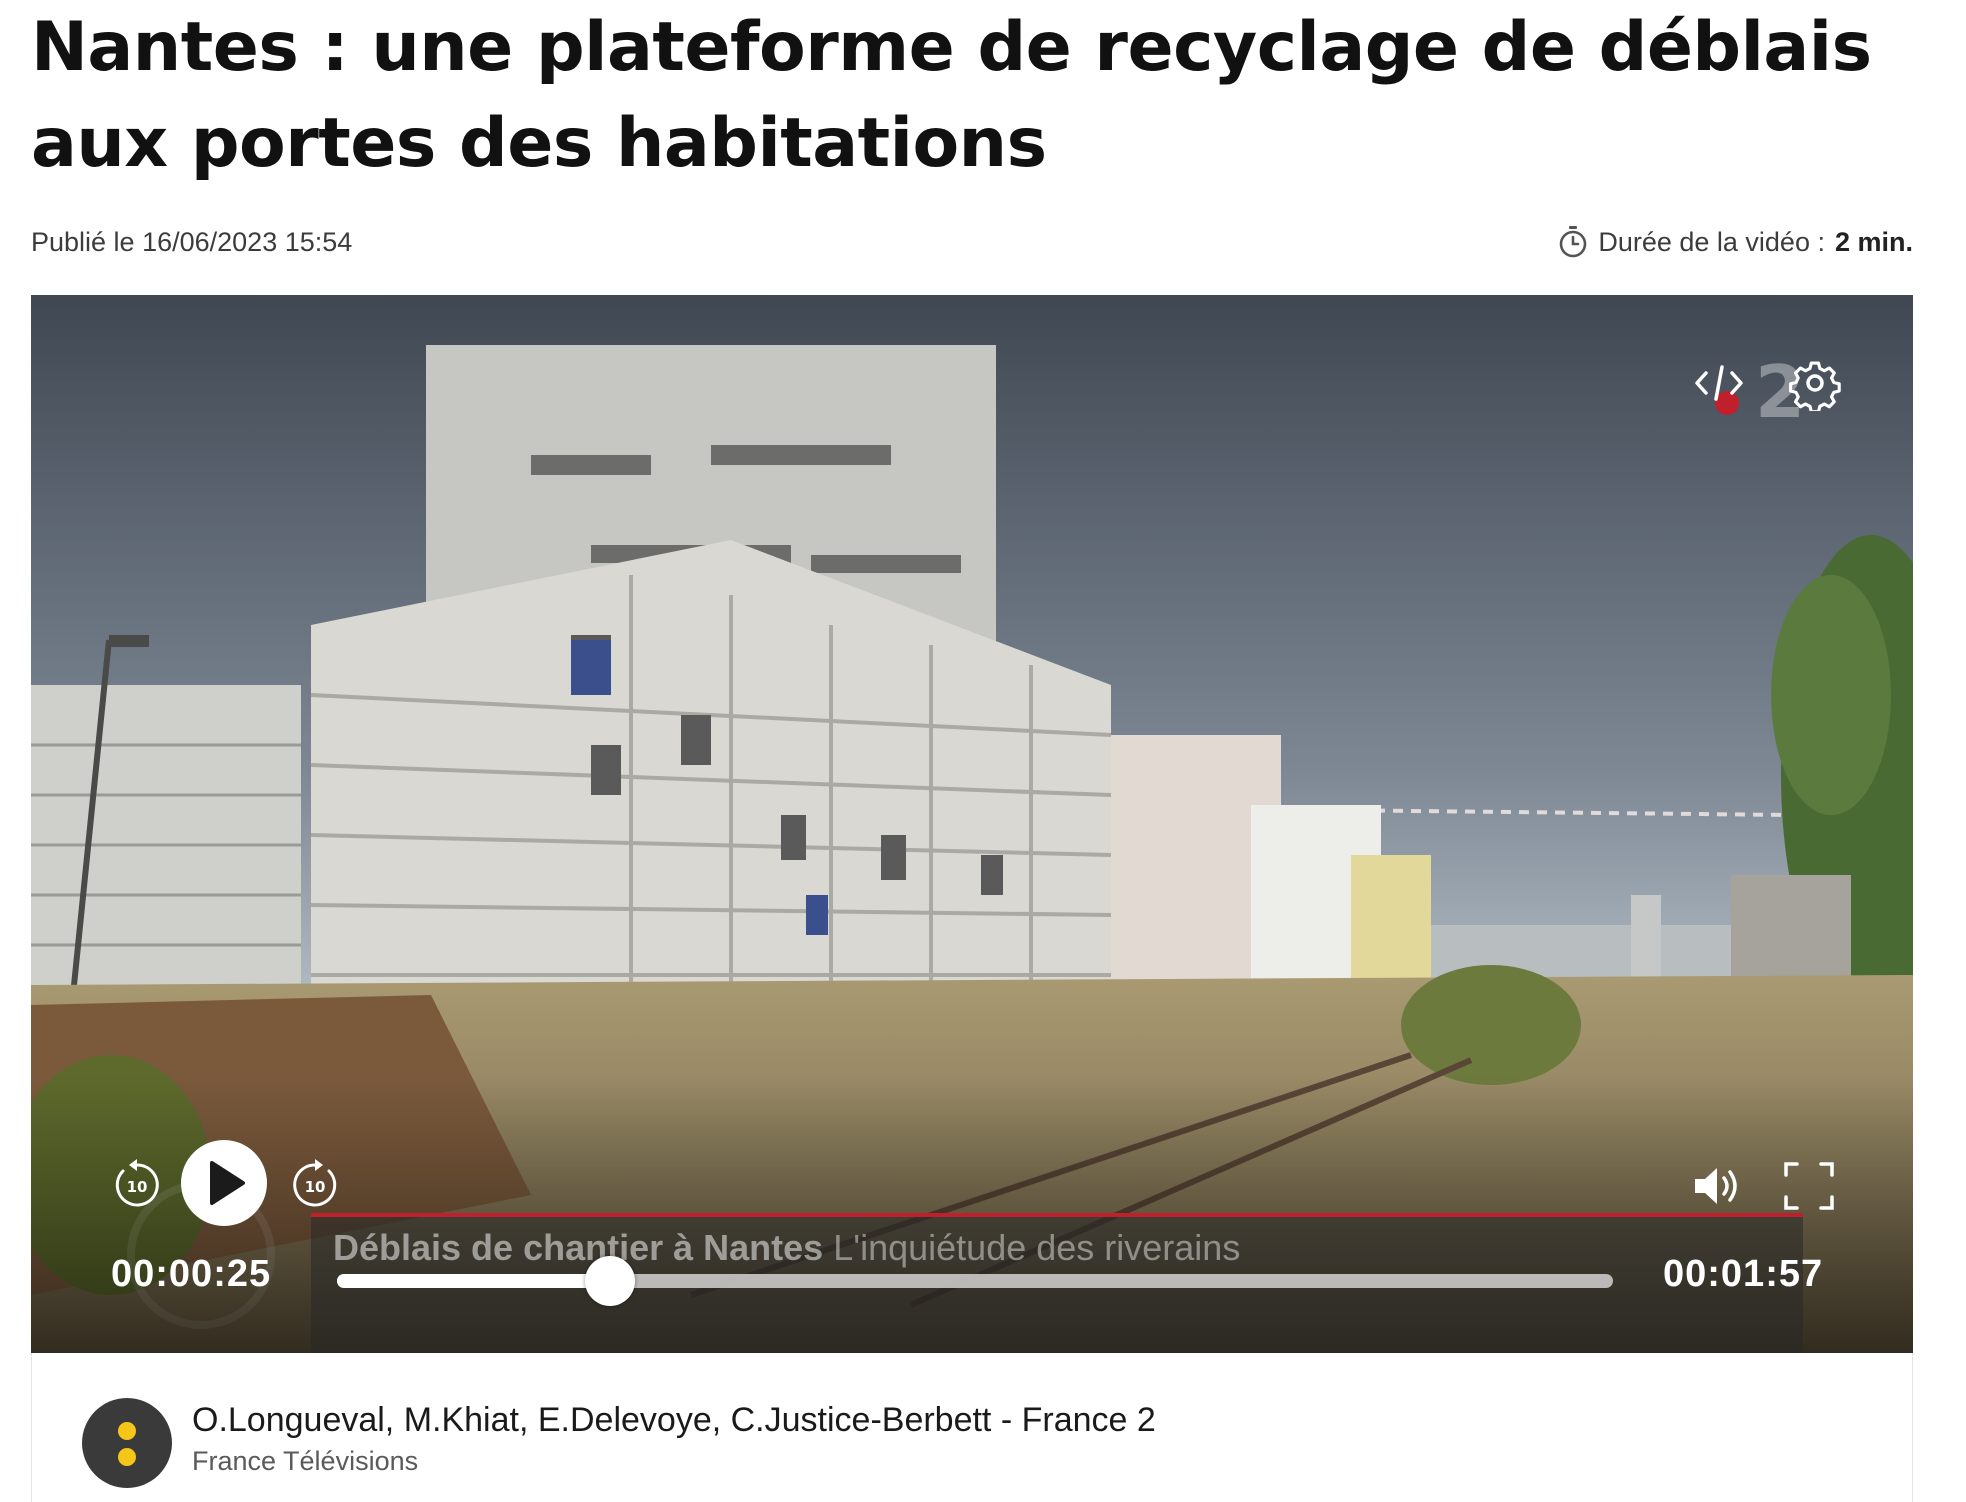  Describe the element at coordinates (1719, 383) in the screenshot. I see `code-embed-icon` at that location.